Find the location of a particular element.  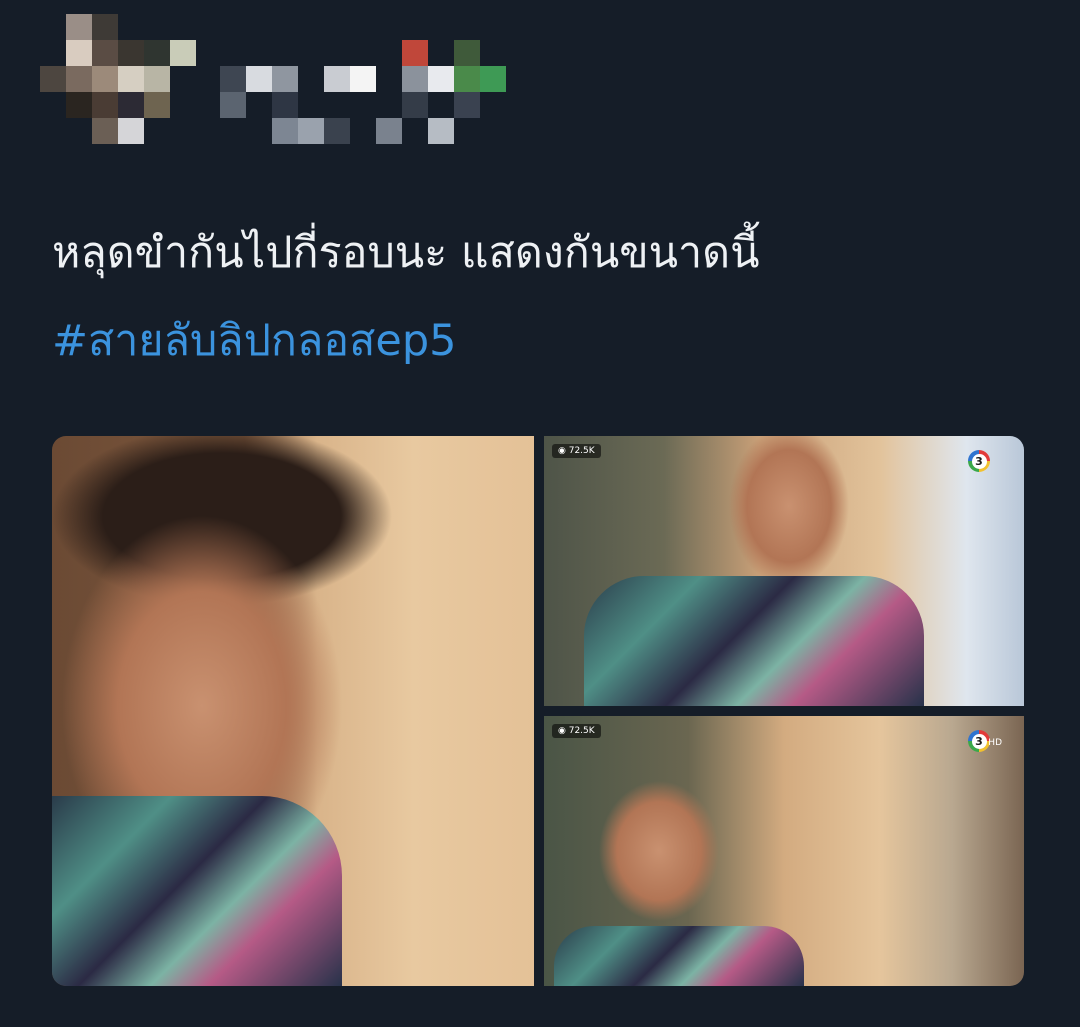

photo-2: ◉ 72.5K 3 is located at coordinates (784, 571).